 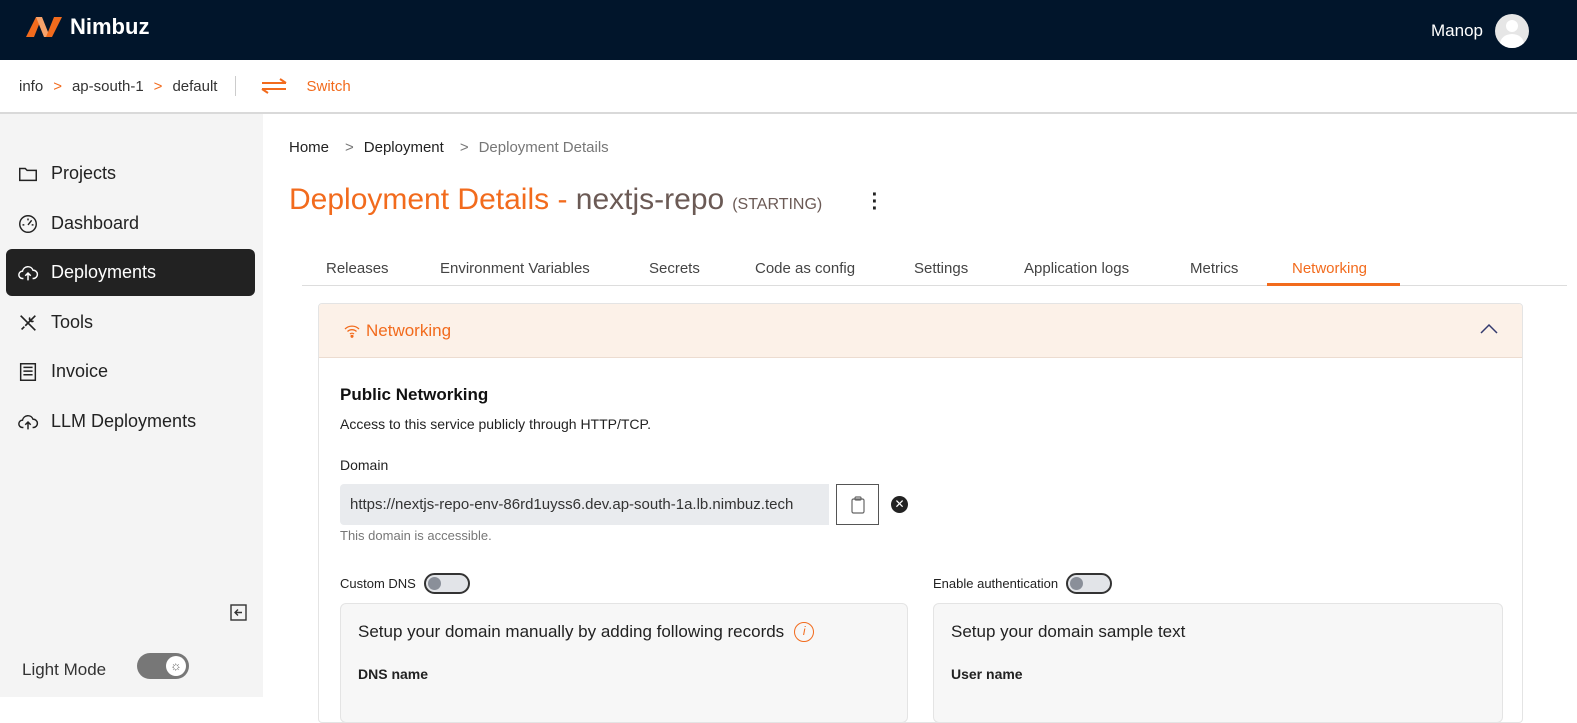 What do you see at coordinates (31, 86) in the screenshot?
I see `context-org: info` at bounding box center [31, 86].